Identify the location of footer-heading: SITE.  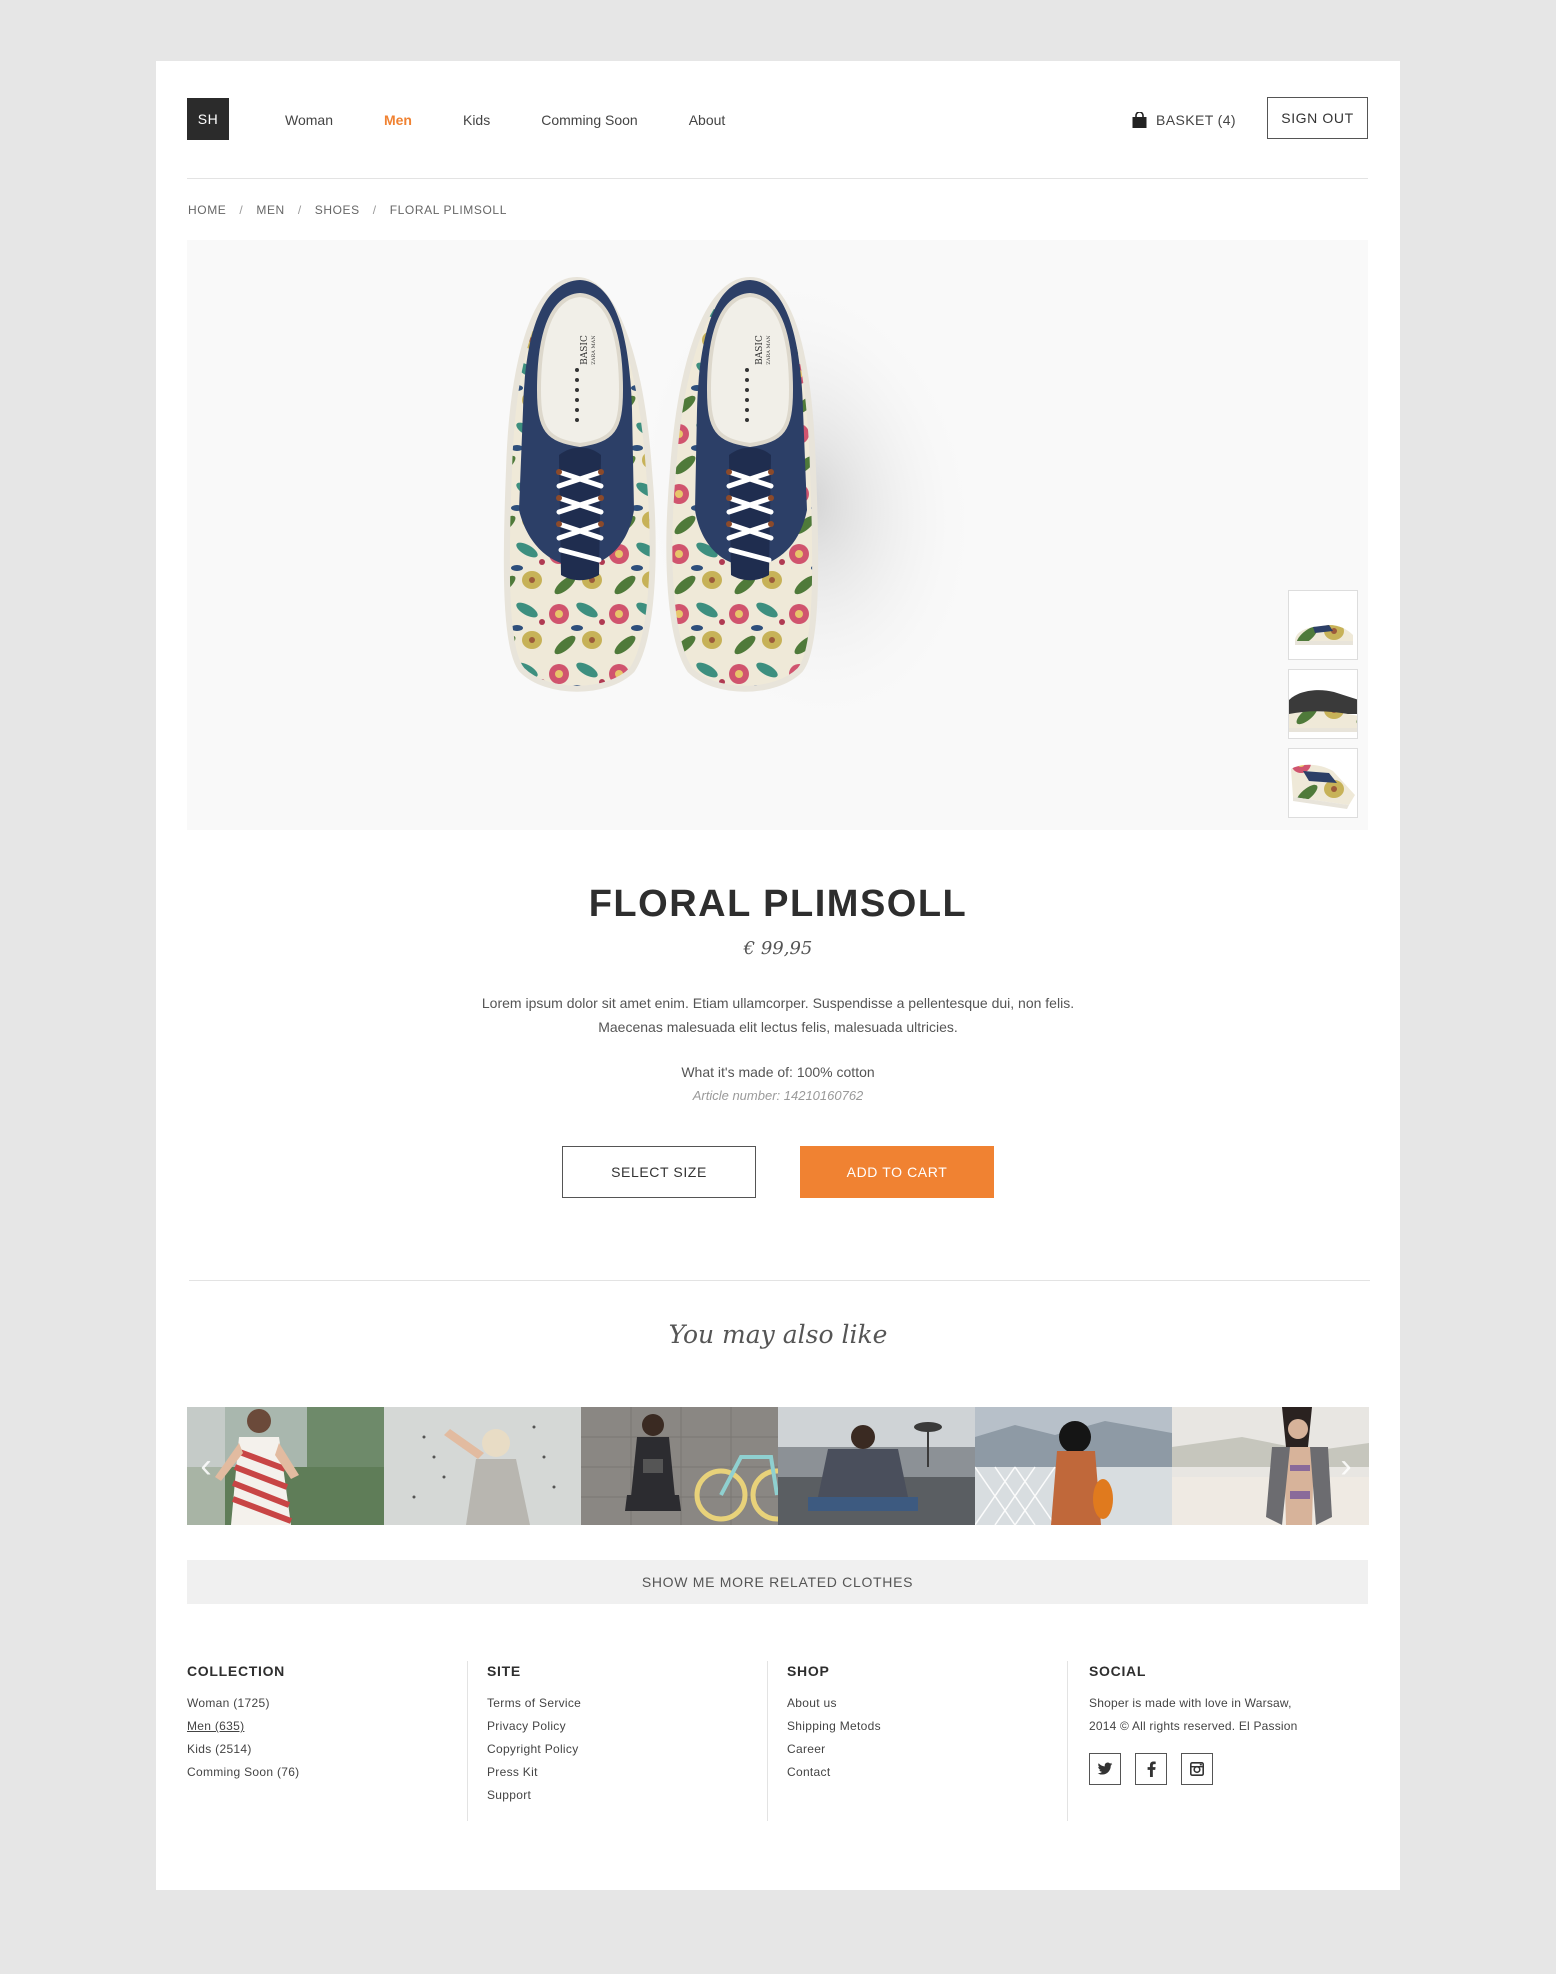
(504, 1671).